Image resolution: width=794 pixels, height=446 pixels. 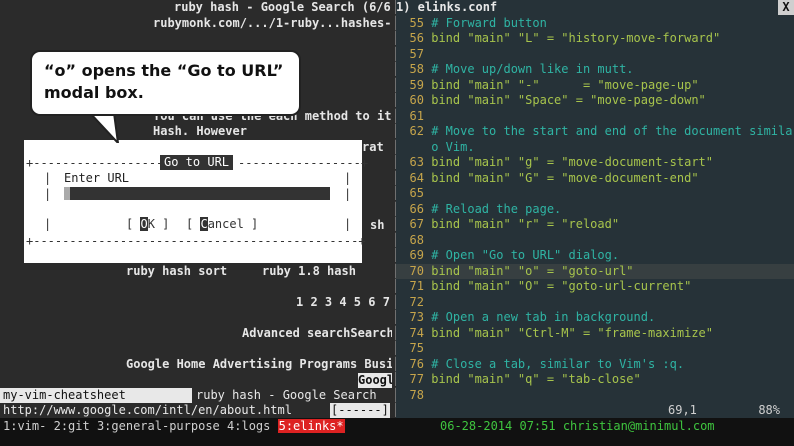 What do you see at coordinates (373, 147) in the screenshot?
I see `snippet-fragment-1: rat` at bounding box center [373, 147].